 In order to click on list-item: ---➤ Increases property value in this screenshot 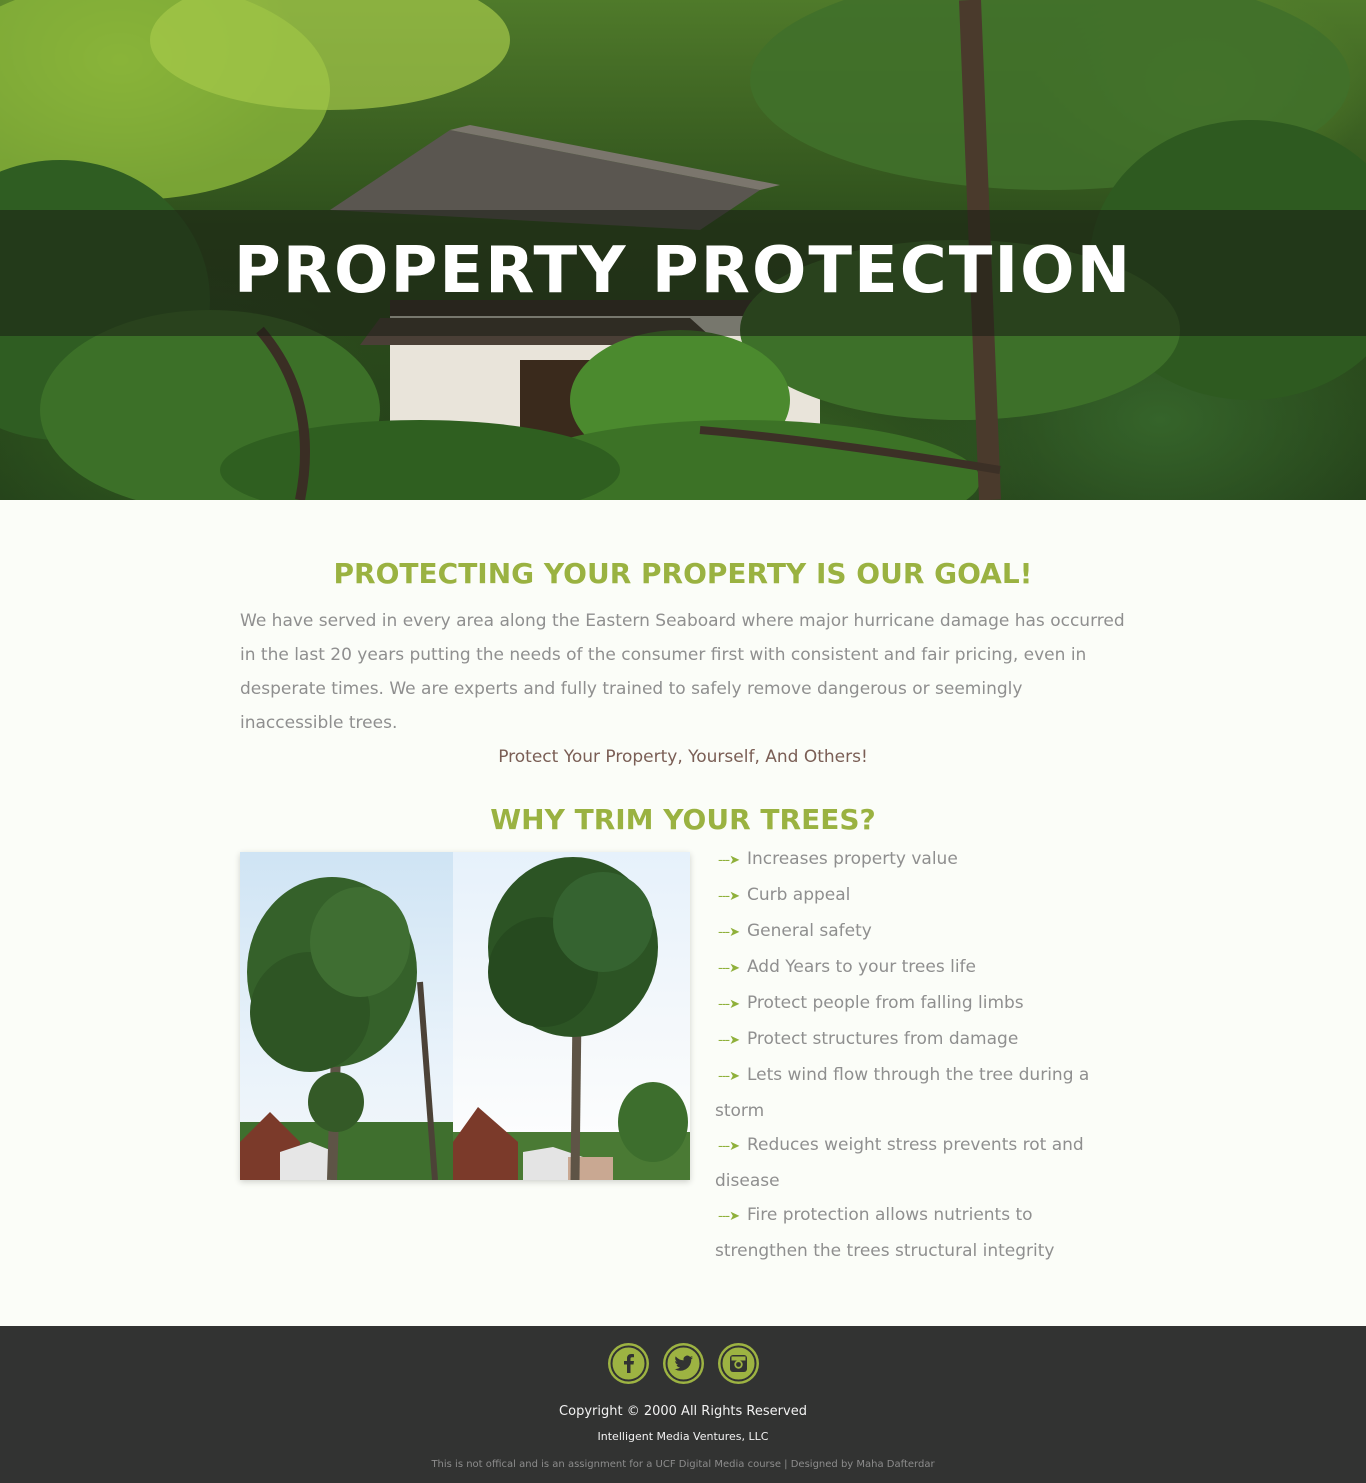, I will do `click(838, 859)`.